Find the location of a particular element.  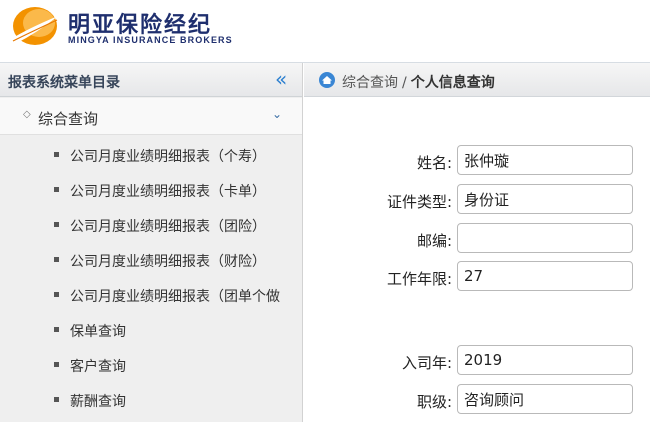

postcode-label: 邮编: is located at coordinates (434, 241).